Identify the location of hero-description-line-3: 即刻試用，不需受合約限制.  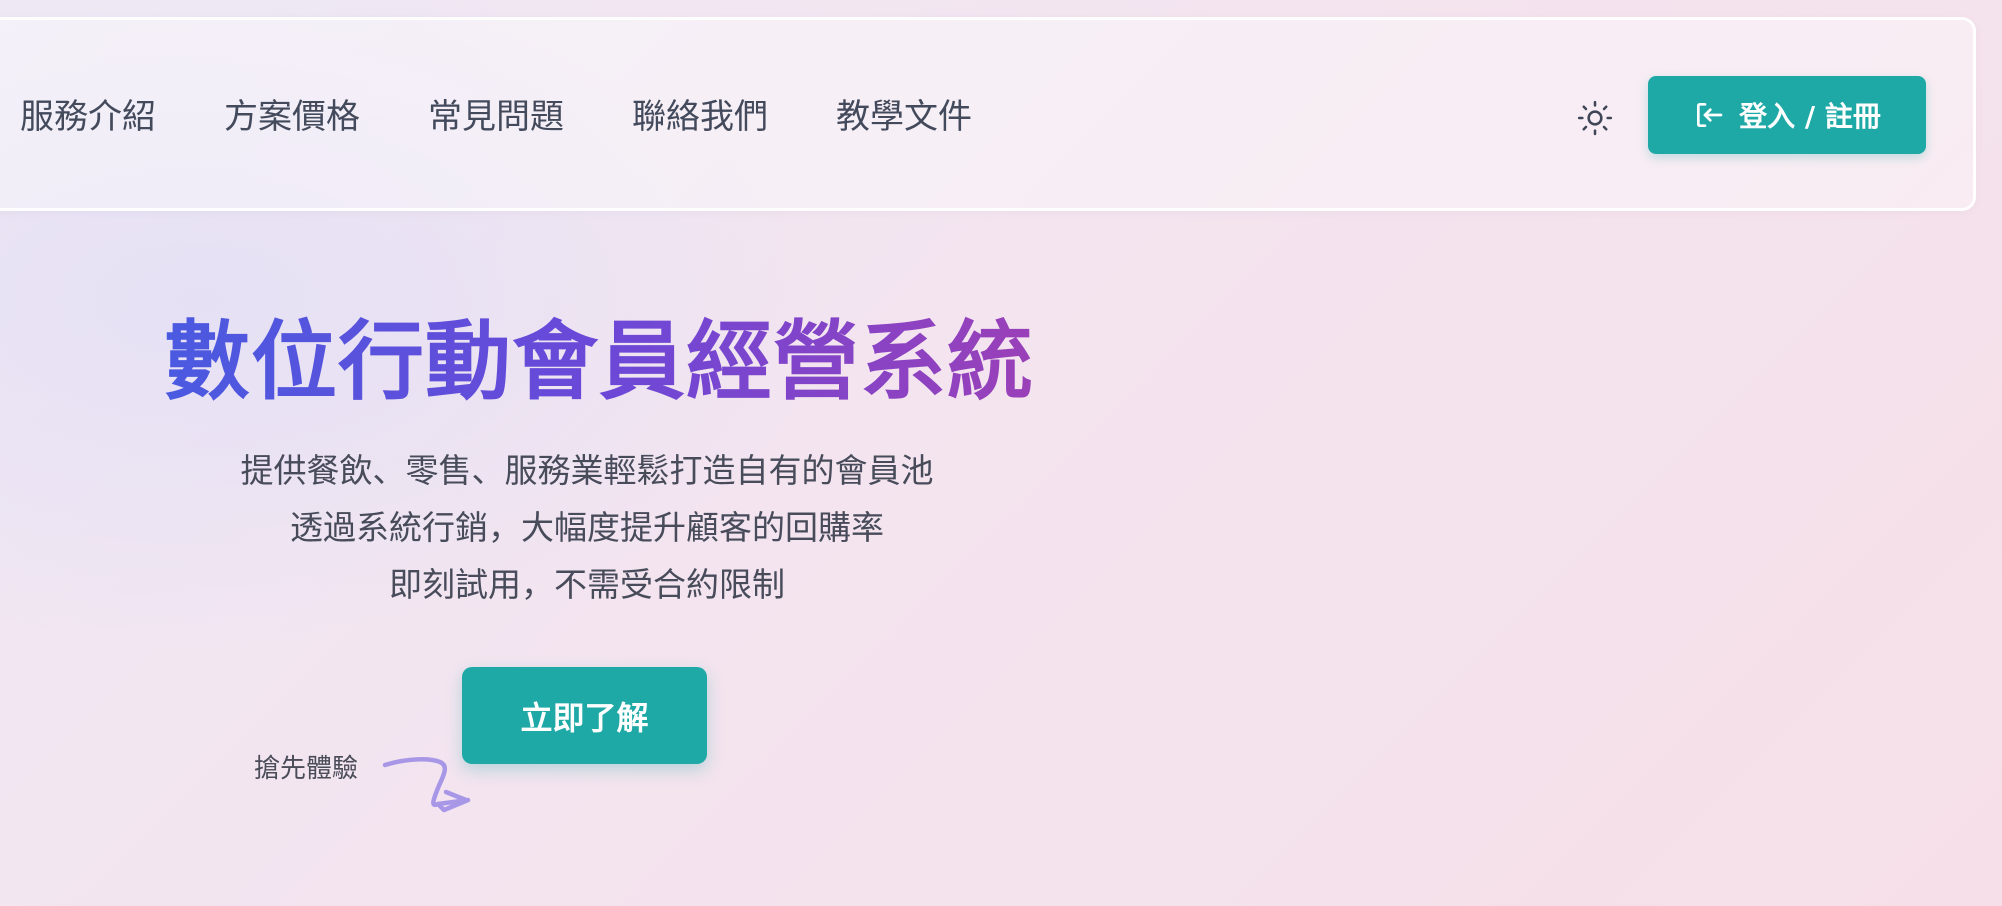
(587, 584).